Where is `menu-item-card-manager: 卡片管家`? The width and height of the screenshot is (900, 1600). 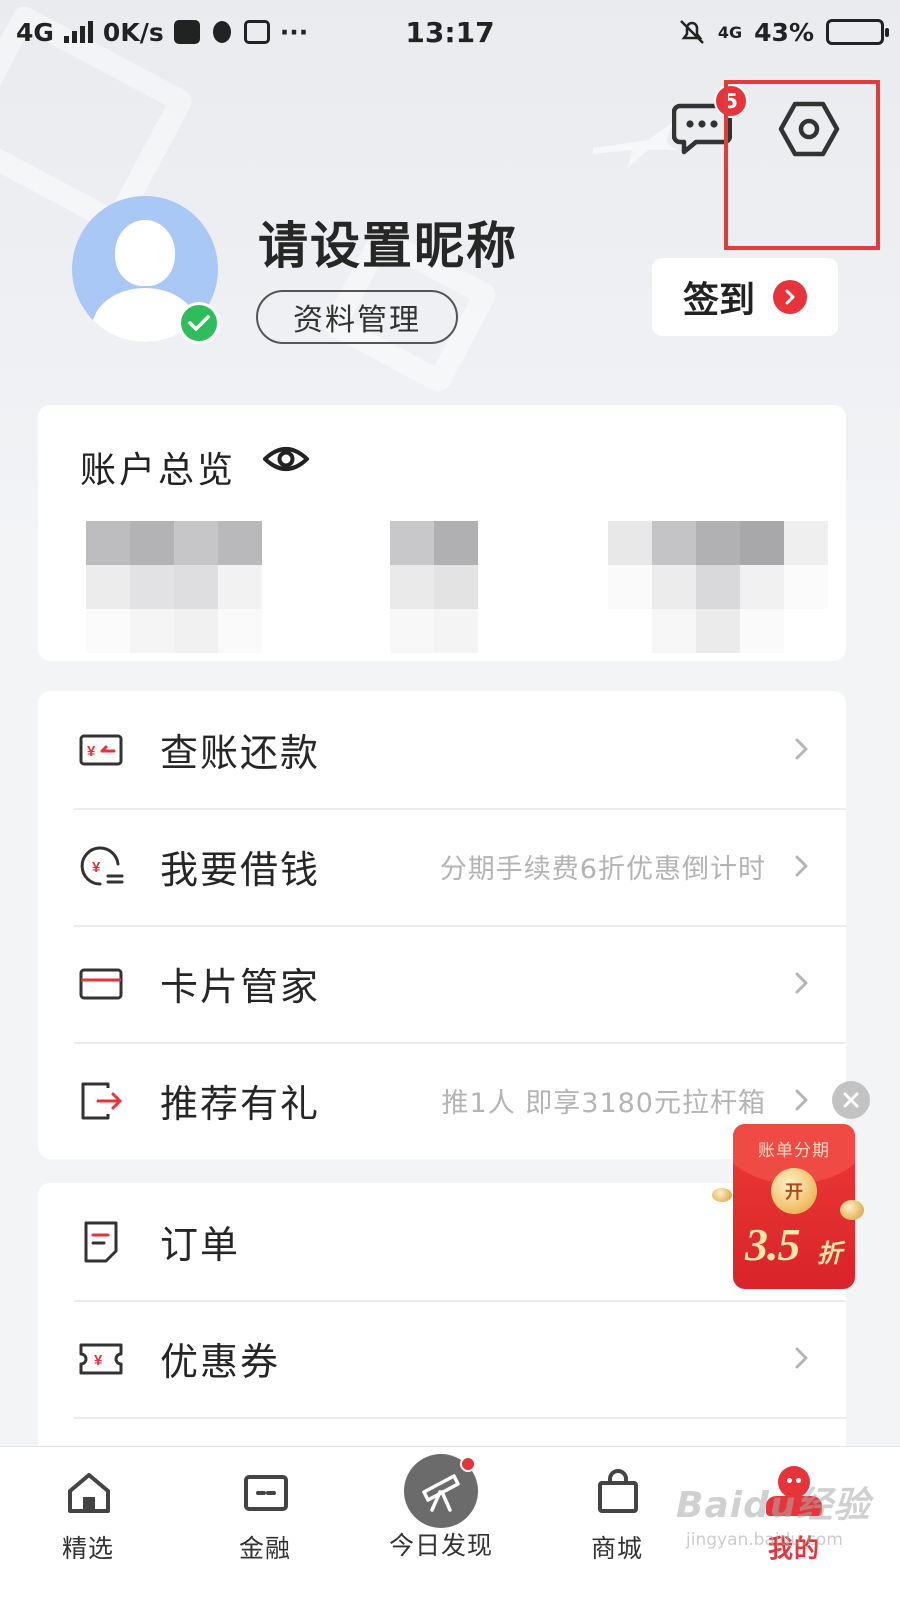 menu-item-card-manager: 卡片管家 is located at coordinates (442, 983).